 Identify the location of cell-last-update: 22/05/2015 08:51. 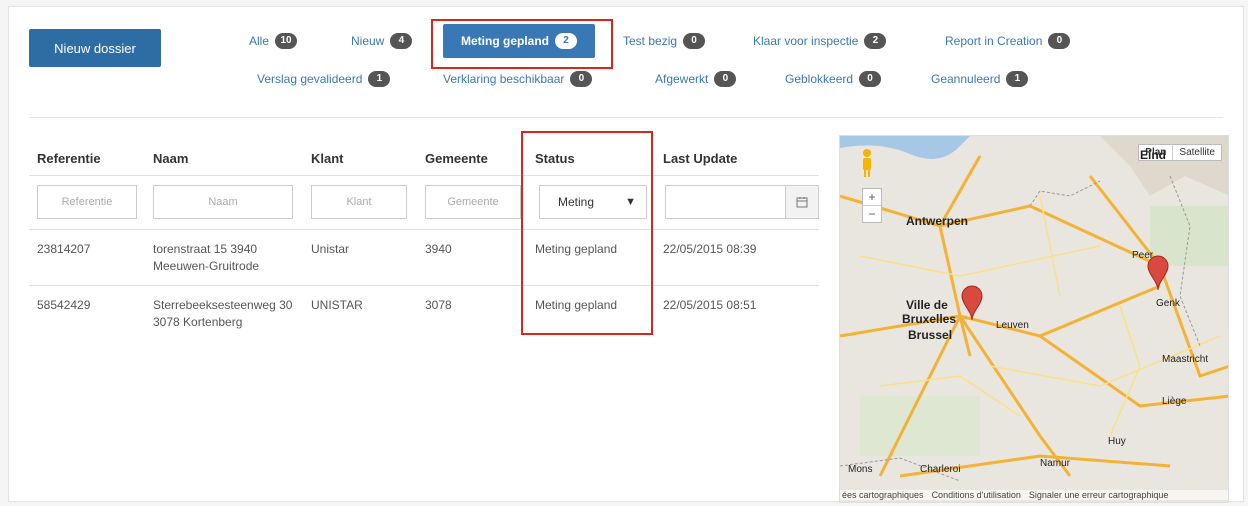
(710, 305).